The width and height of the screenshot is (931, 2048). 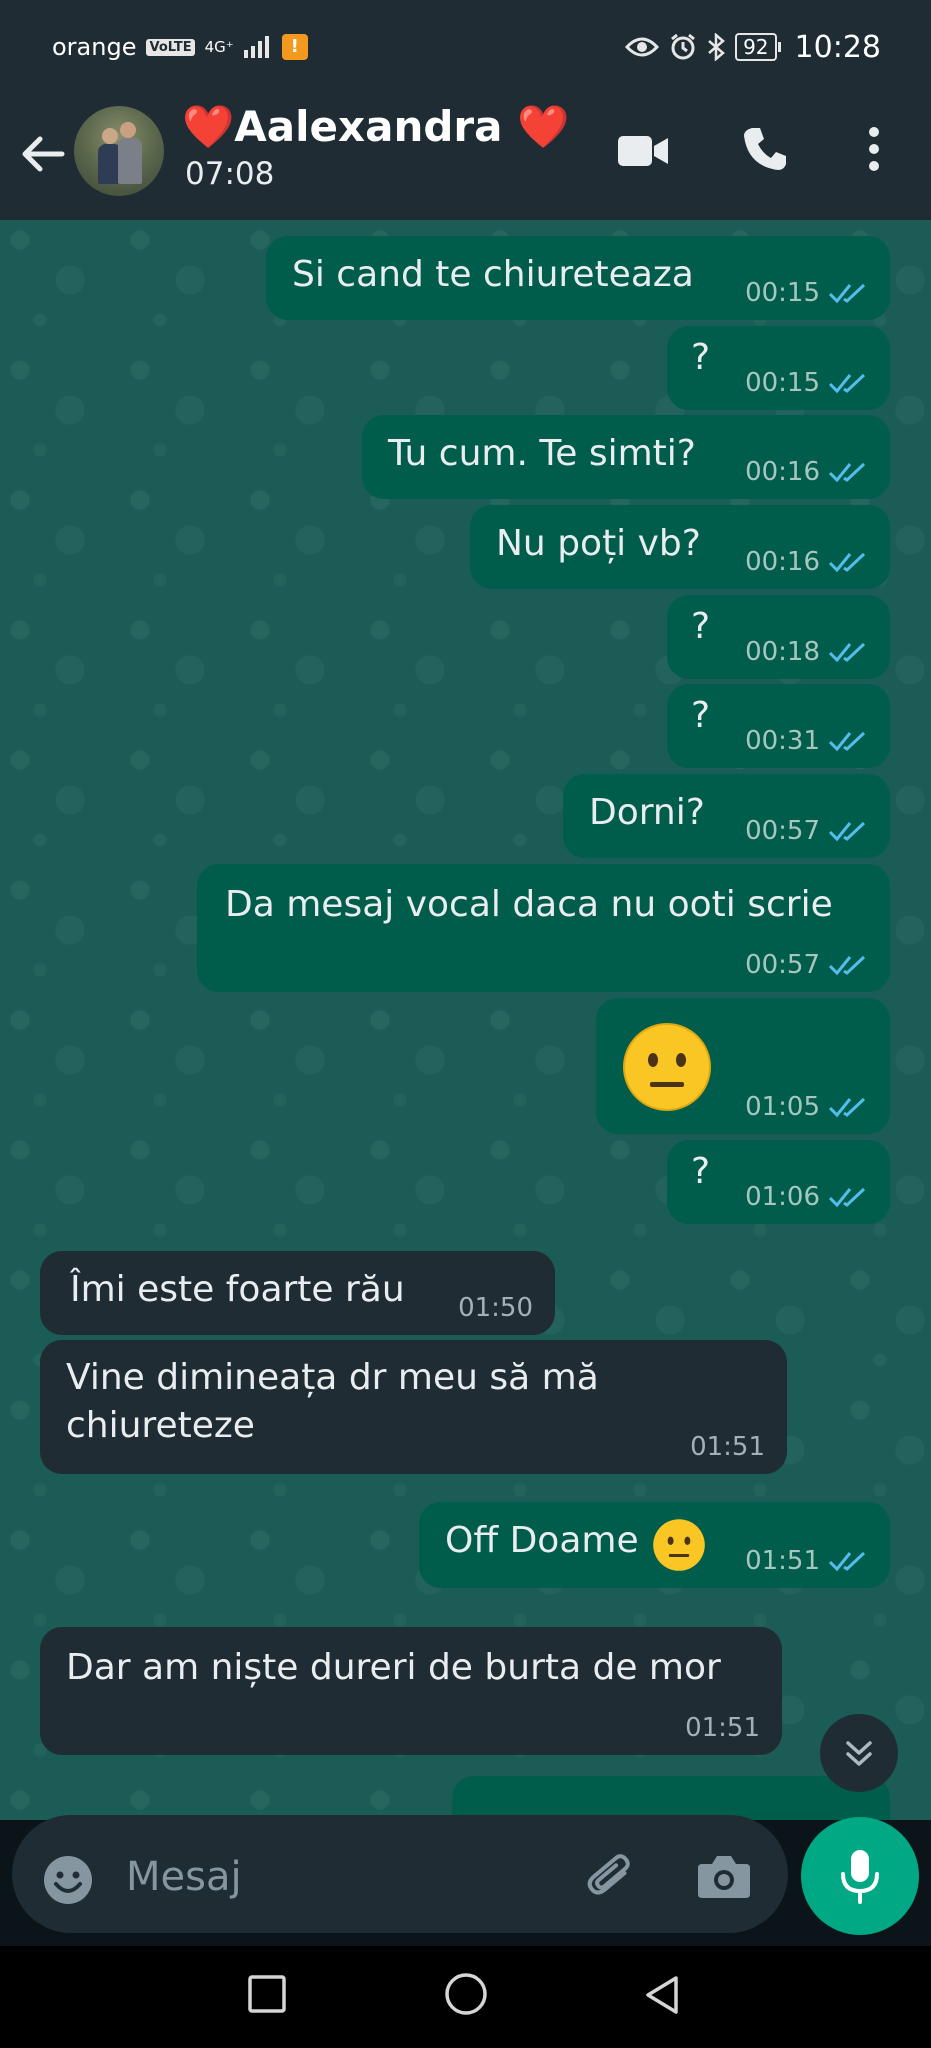 What do you see at coordinates (543, 928) in the screenshot?
I see `outgoing-message: Da mesaj vocal daca nu ooti scrie 00:57` at bounding box center [543, 928].